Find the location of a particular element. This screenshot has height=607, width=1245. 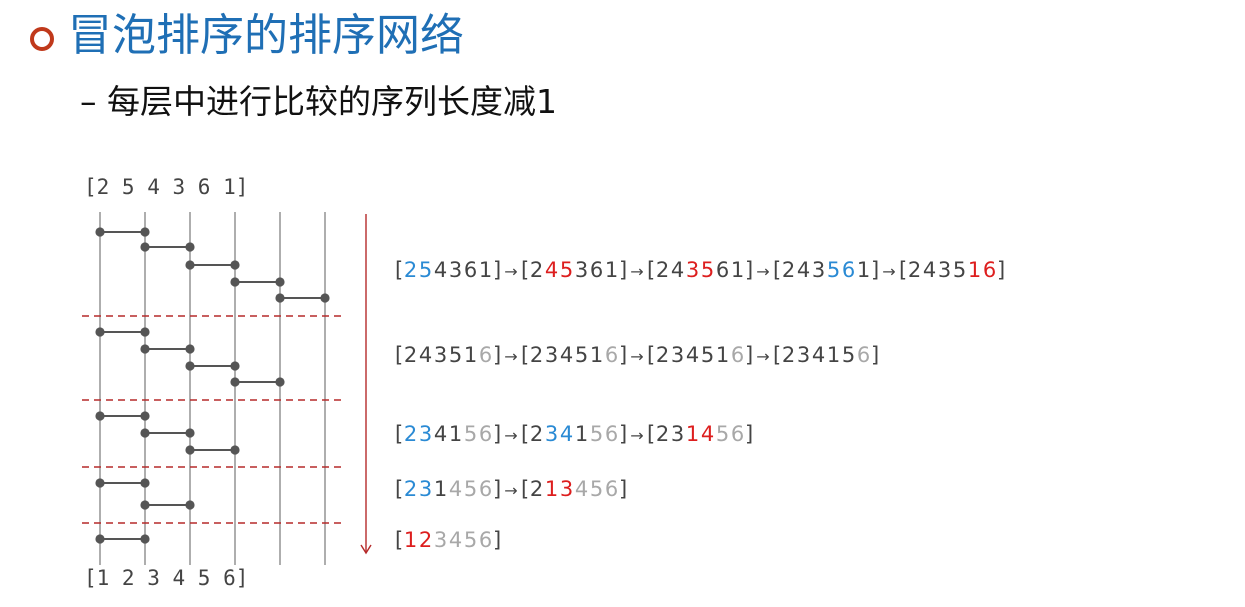

sequence-row: [234156] → [234156] → [231456] is located at coordinates (574, 434).